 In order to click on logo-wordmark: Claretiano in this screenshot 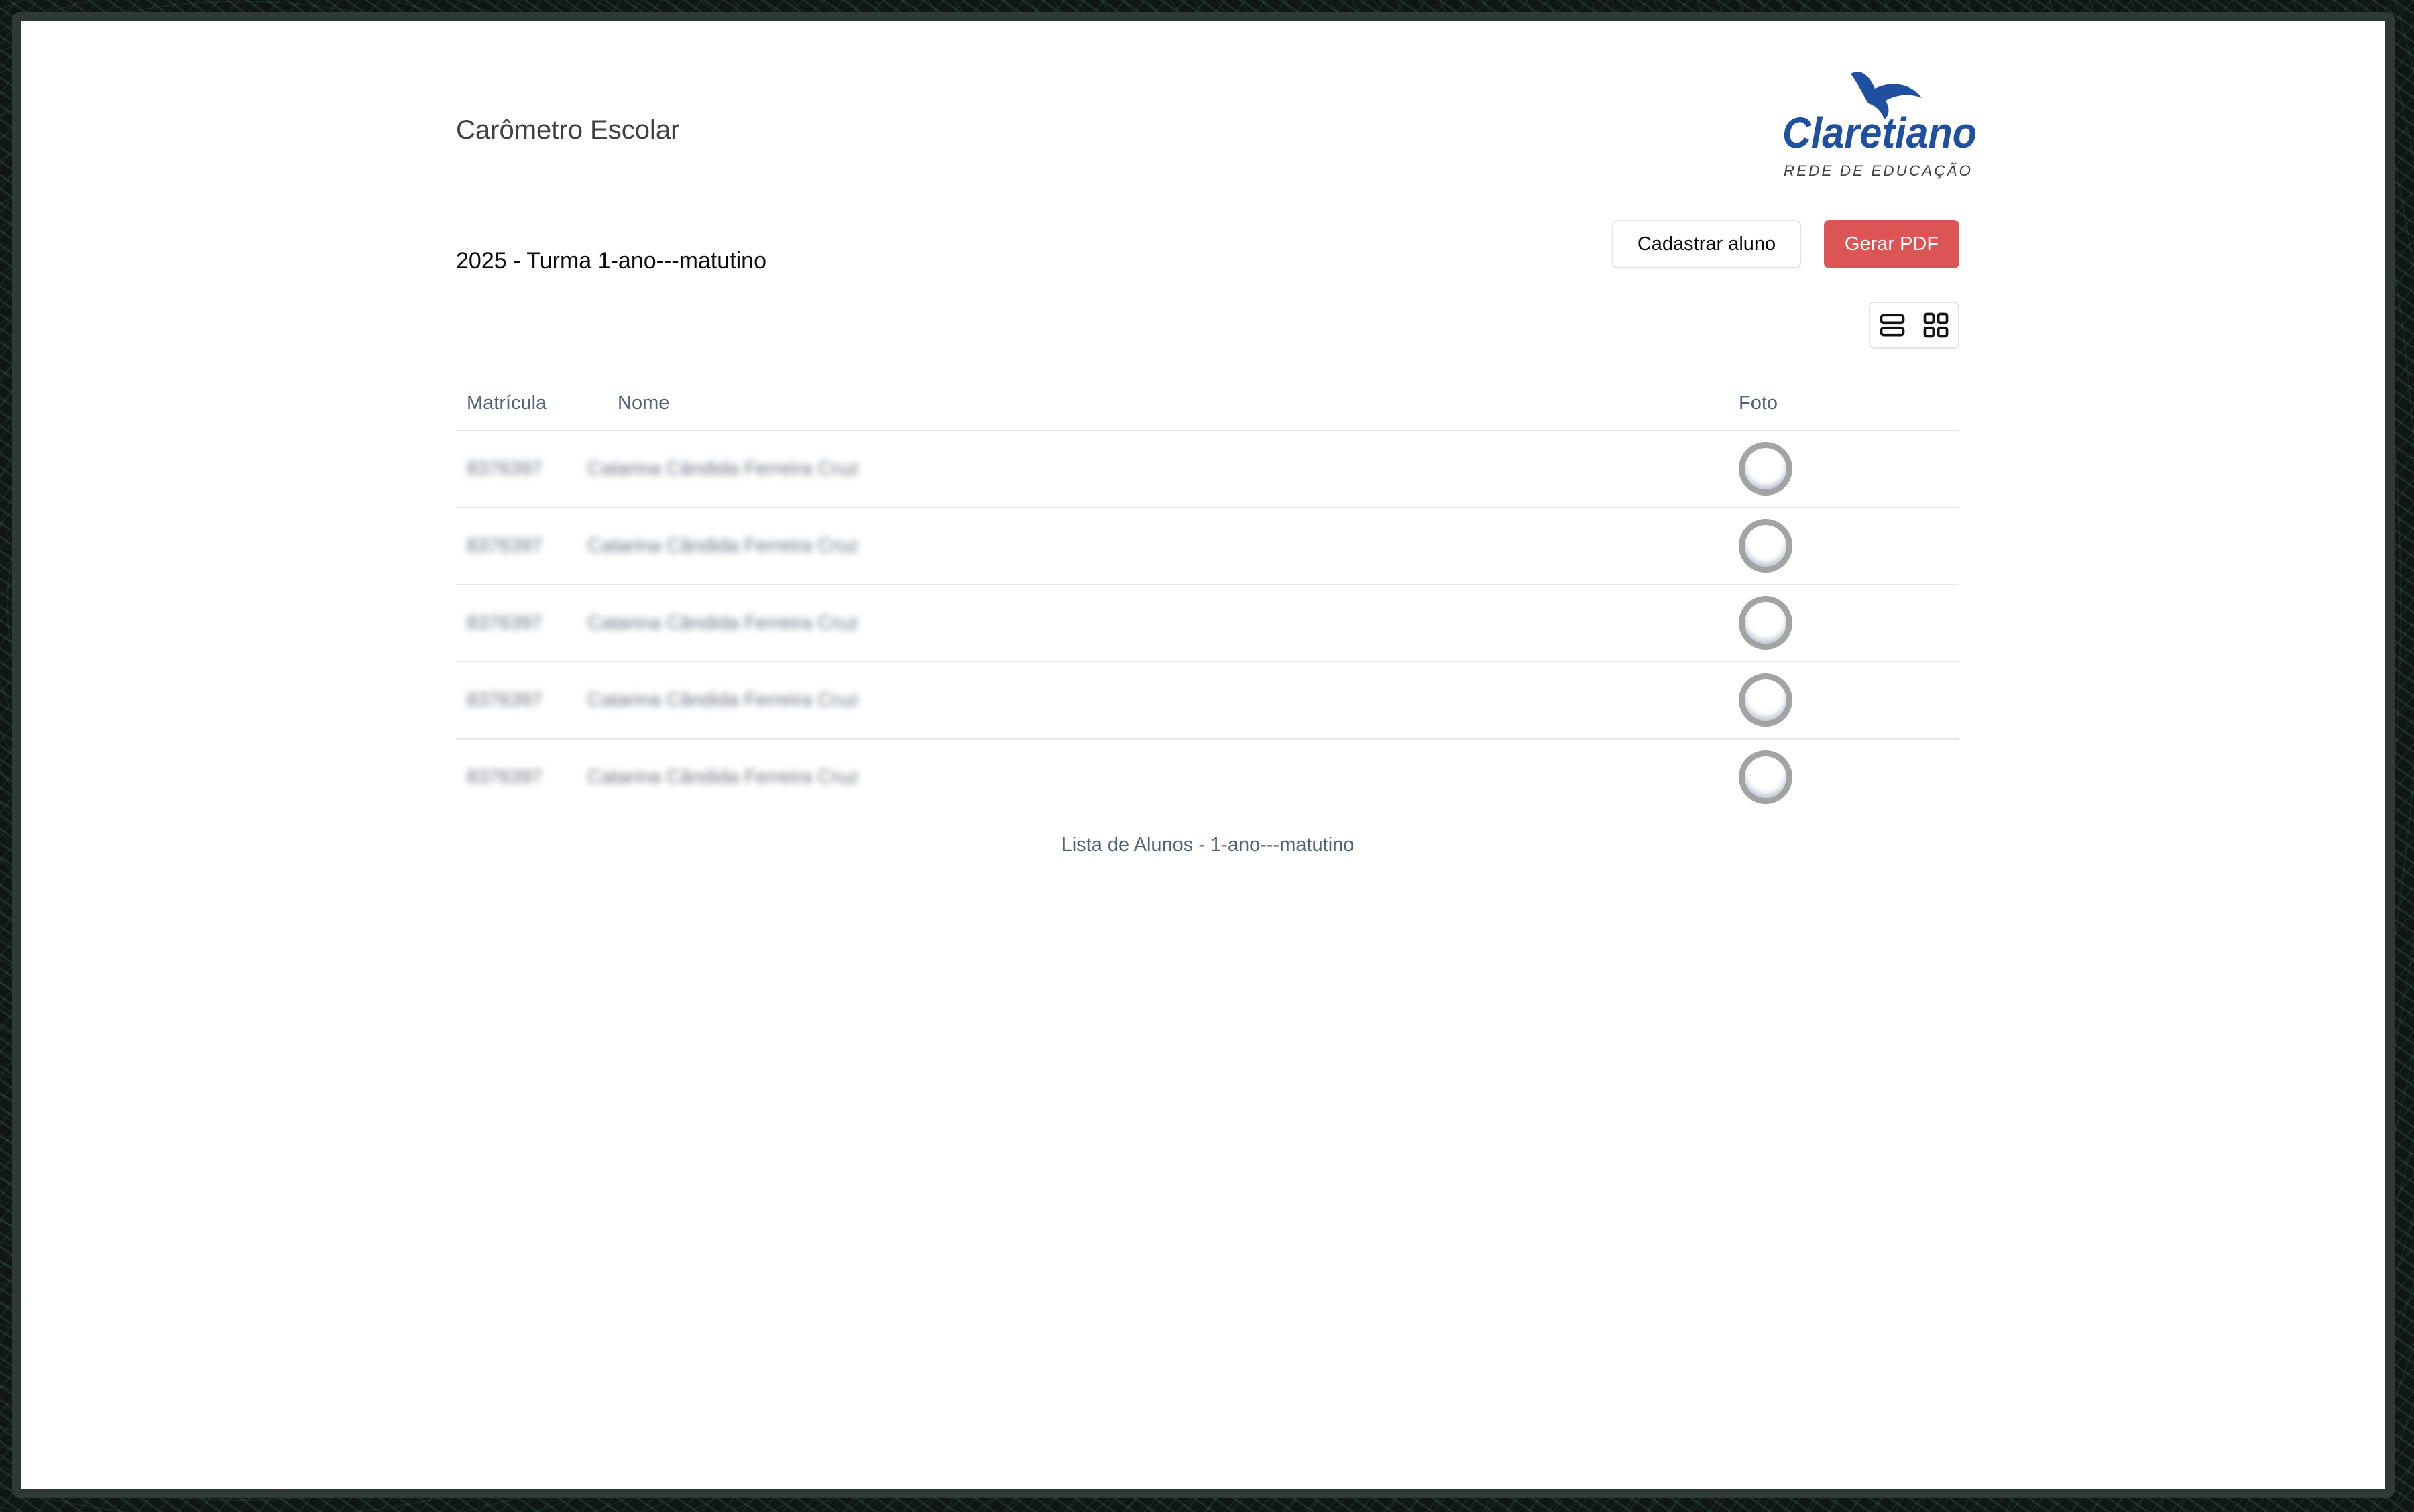, I will do `click(1879, 133)`.